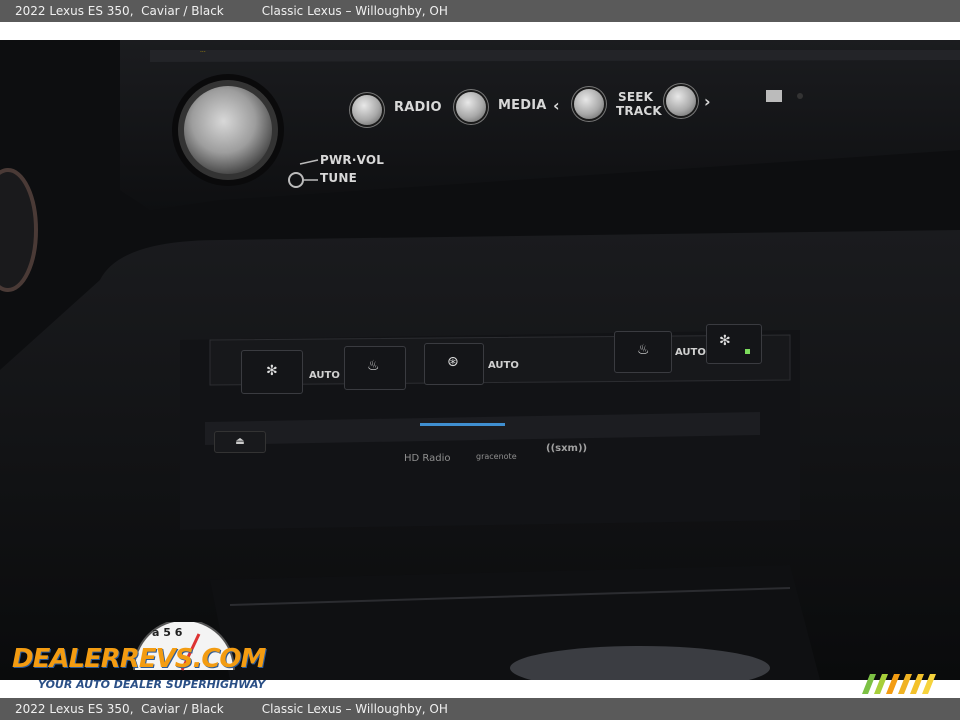 Image resolution: width=960 pixels, height=720 pixels. Describe the element at coordinates (354, 11) in the screenshot. I see `caption-dealer: Classic Lexus – Willoughby, OH` at that location.